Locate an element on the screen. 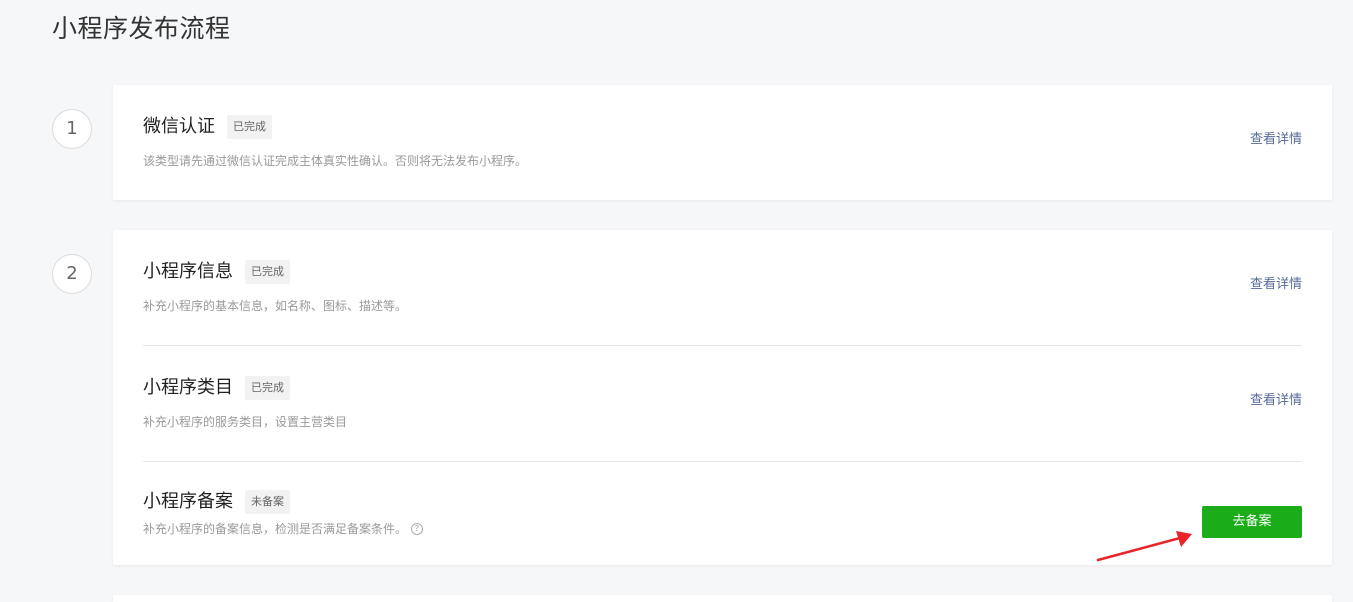  item-title: 小程序类目 is located at coordinates (188, 387).